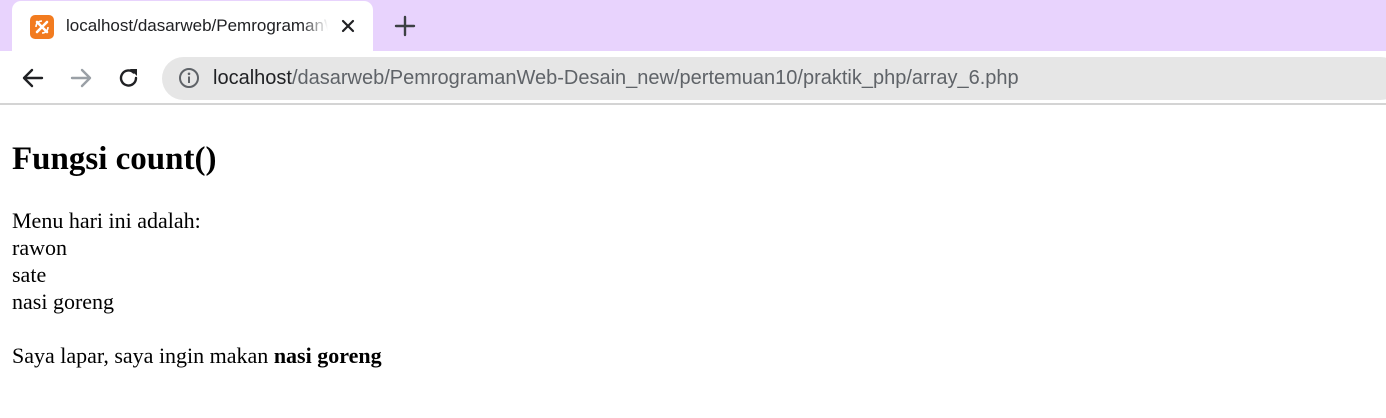  I want to click on back-arrow-icon, so click(33, 78).